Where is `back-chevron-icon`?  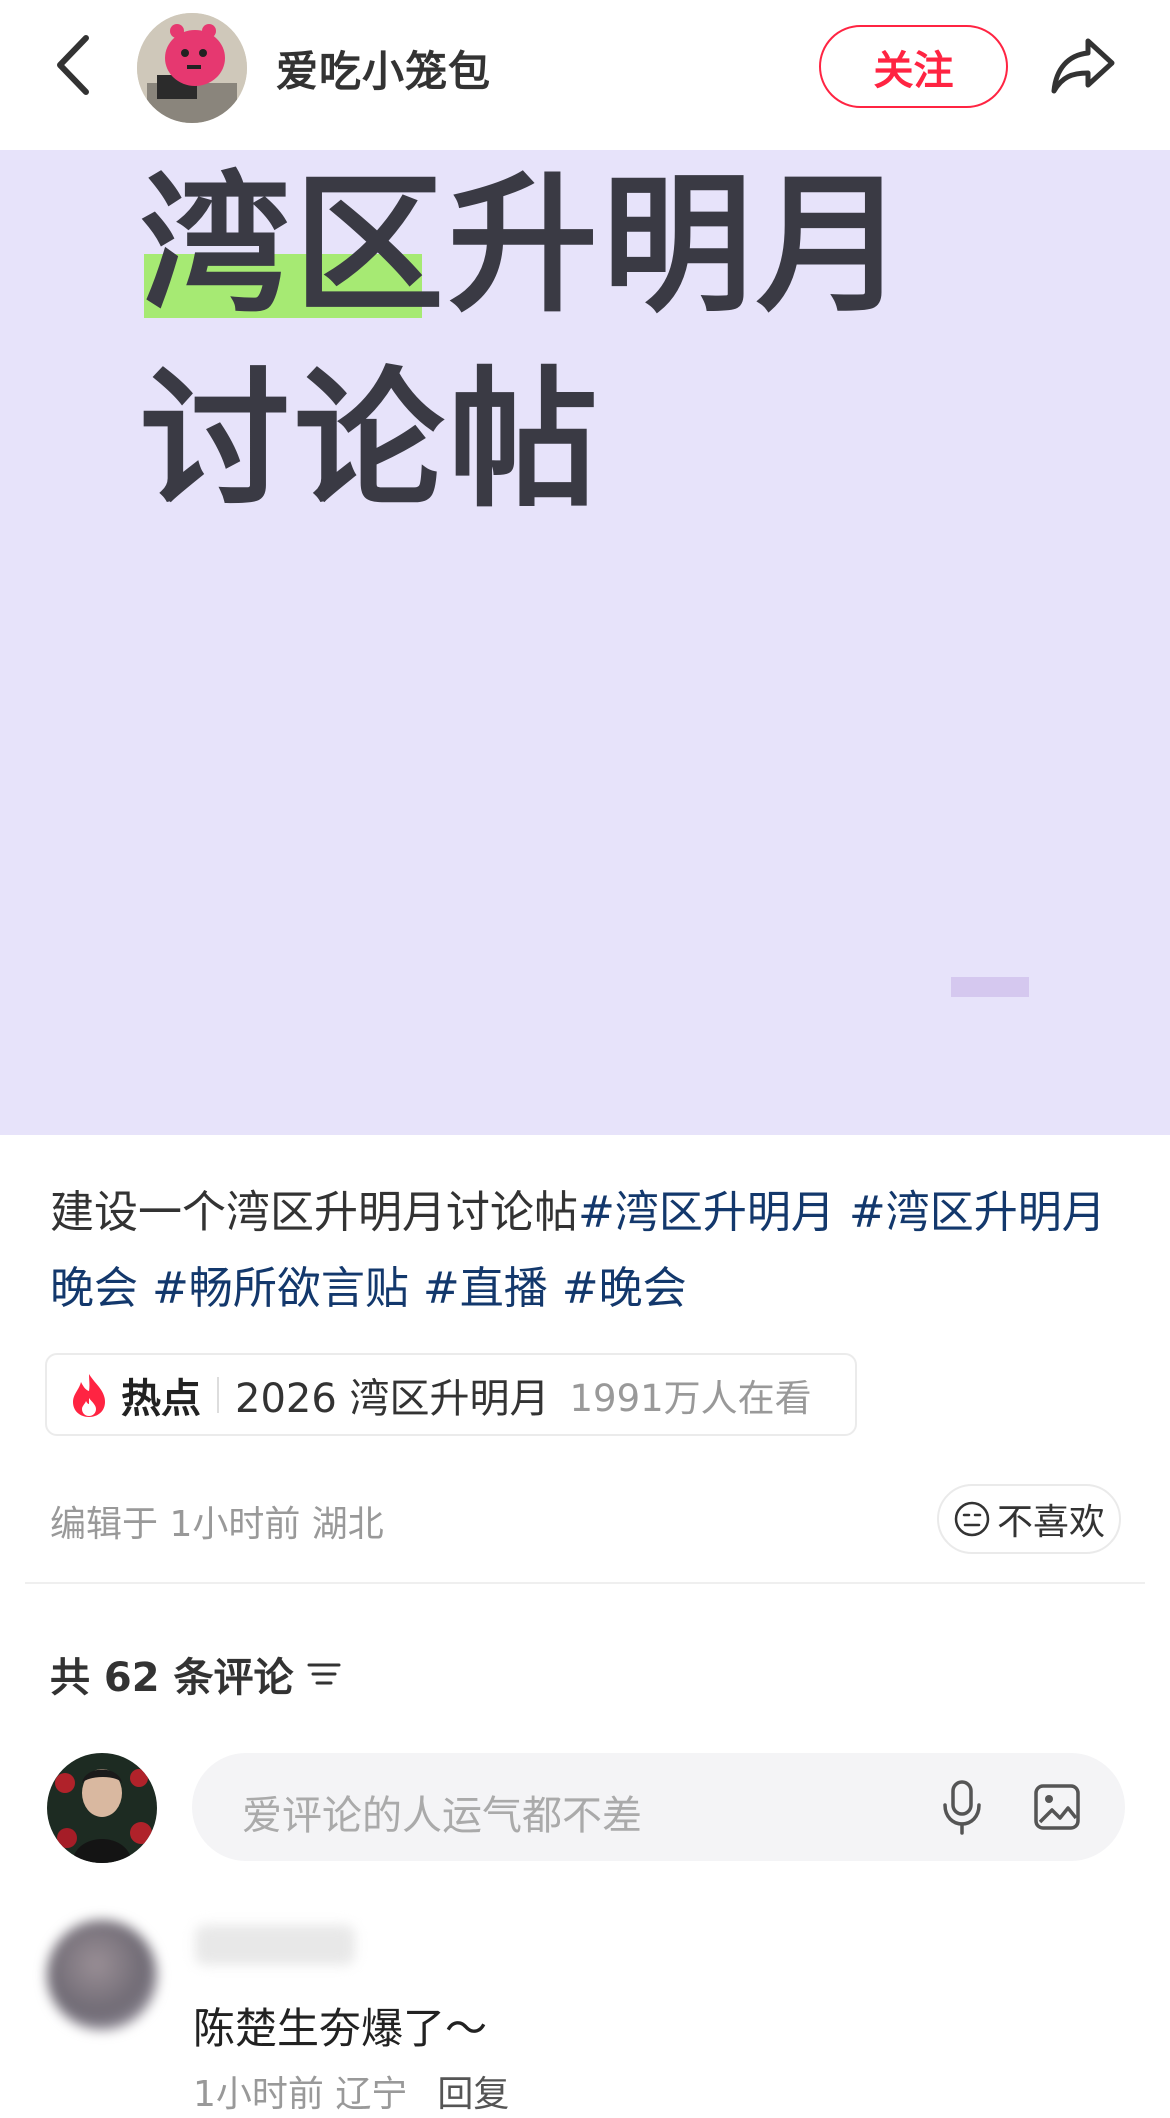 back-chevron-icon is located at coordinates (73, 65).